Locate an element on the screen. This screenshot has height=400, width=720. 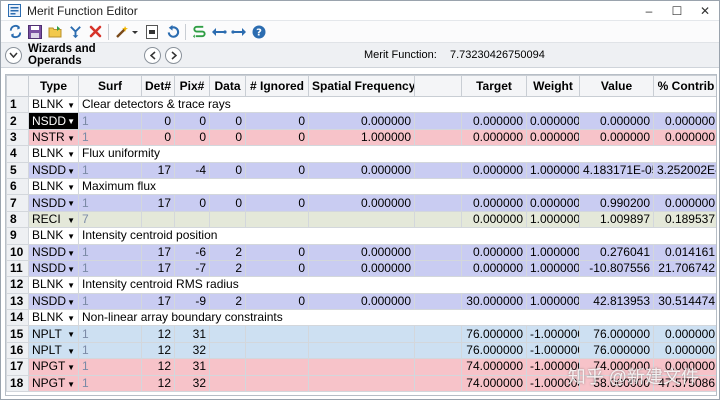
row-number: 3 is located at coordinates (17, 137).